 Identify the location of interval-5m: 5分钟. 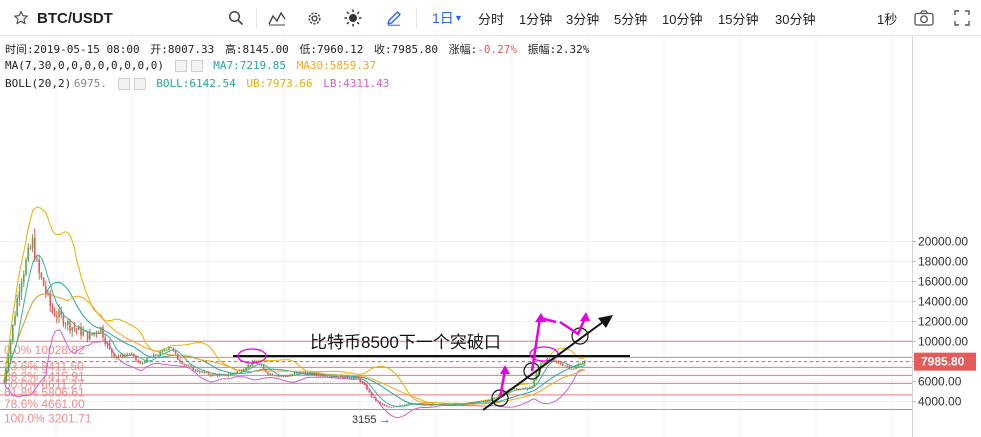
(630, 18).